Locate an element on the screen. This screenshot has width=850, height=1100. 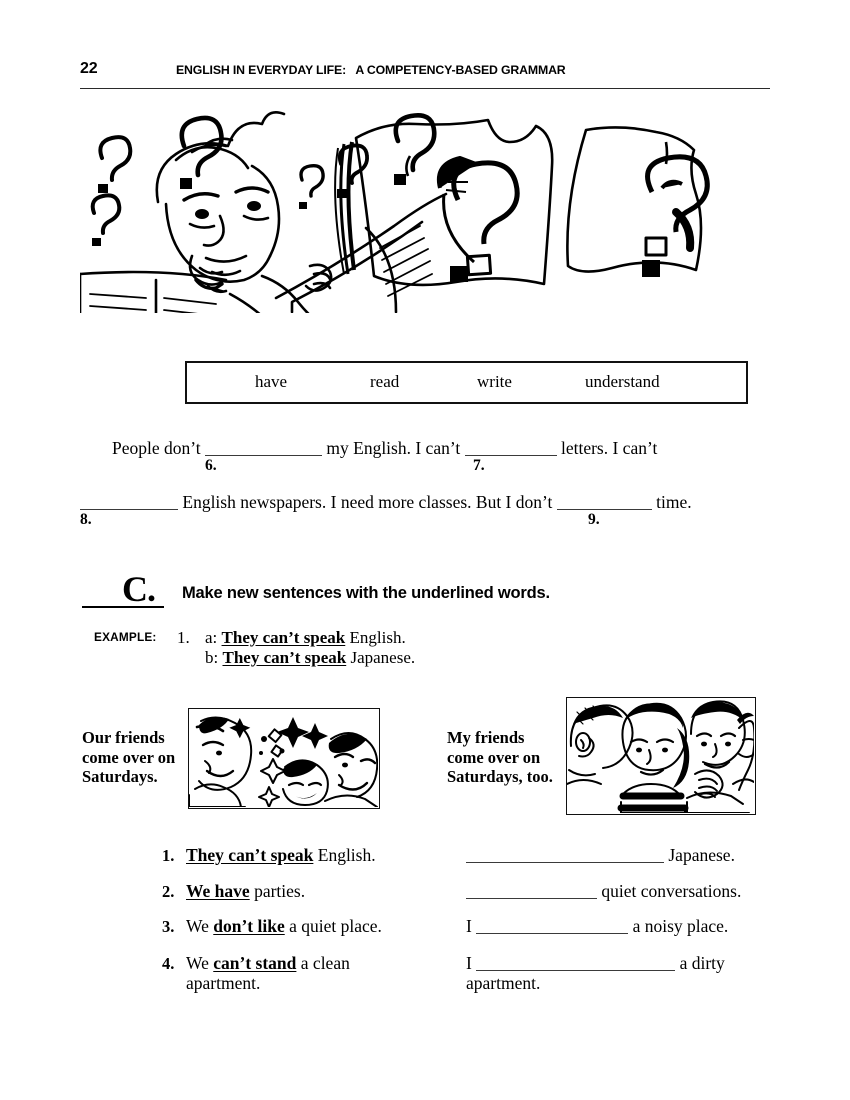
exercise-number-3: 3. is located at coordinates (168, 926).